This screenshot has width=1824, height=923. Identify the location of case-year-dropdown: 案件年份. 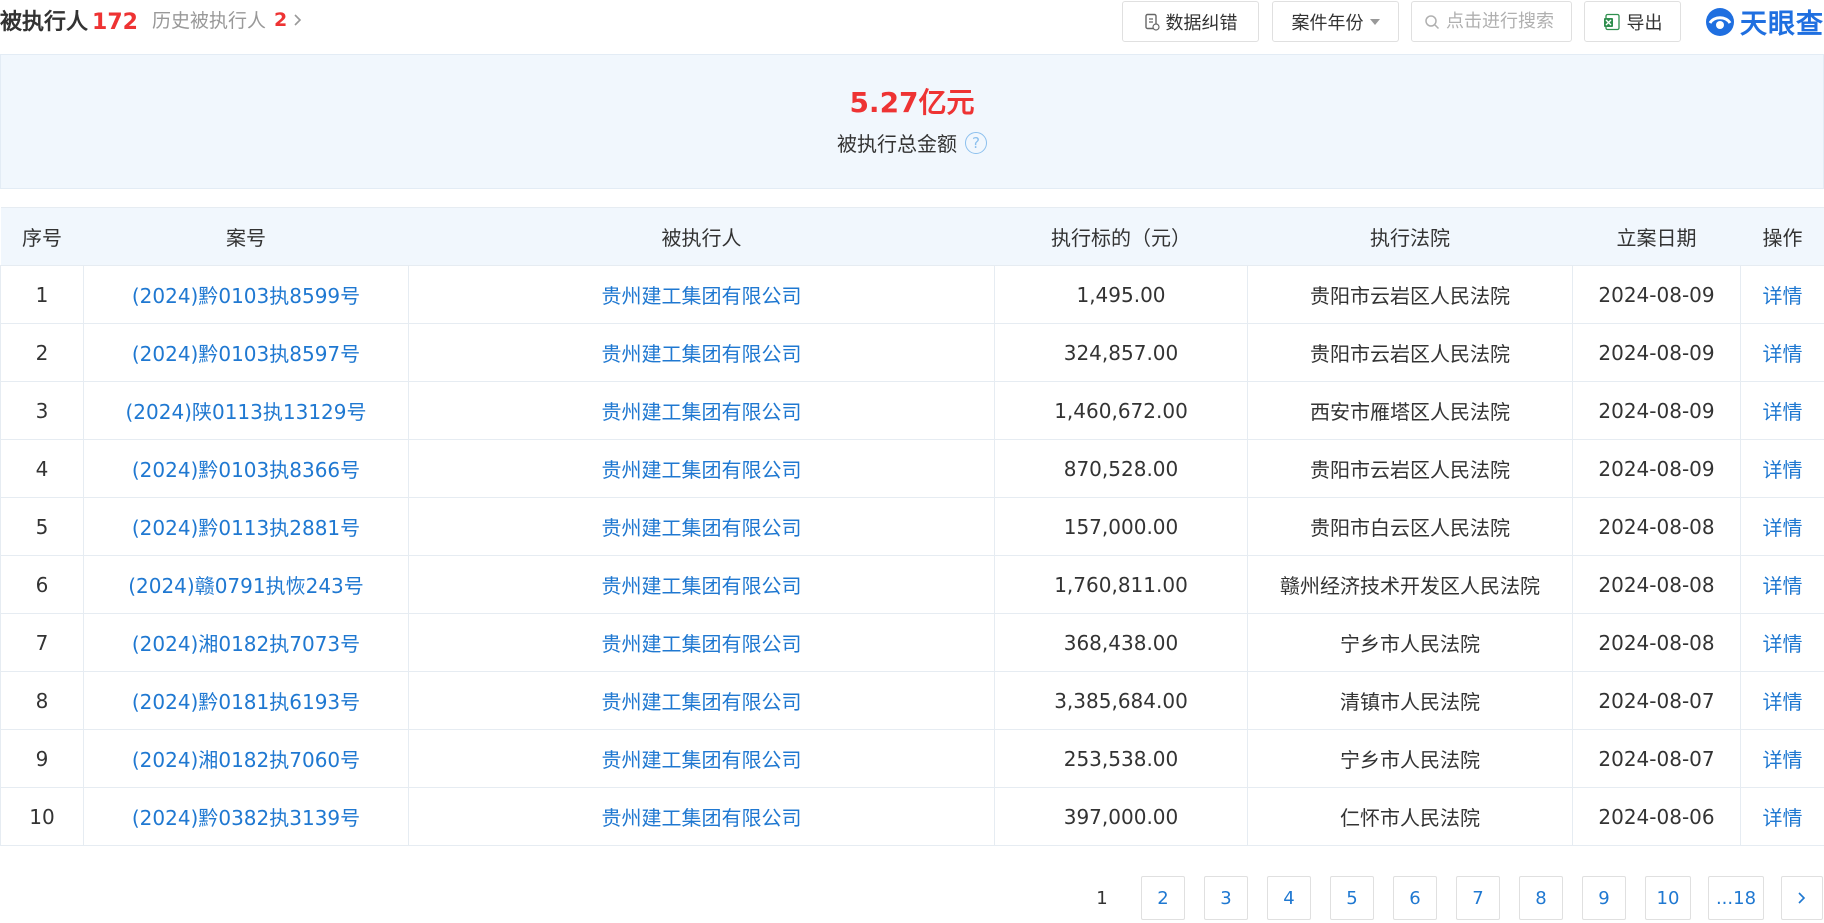
(1335, 21).